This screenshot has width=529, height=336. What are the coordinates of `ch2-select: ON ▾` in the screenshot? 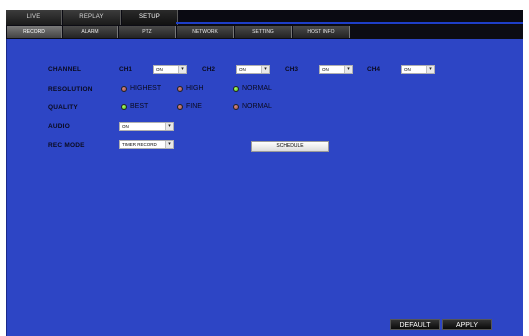 It's located at (253, 69).